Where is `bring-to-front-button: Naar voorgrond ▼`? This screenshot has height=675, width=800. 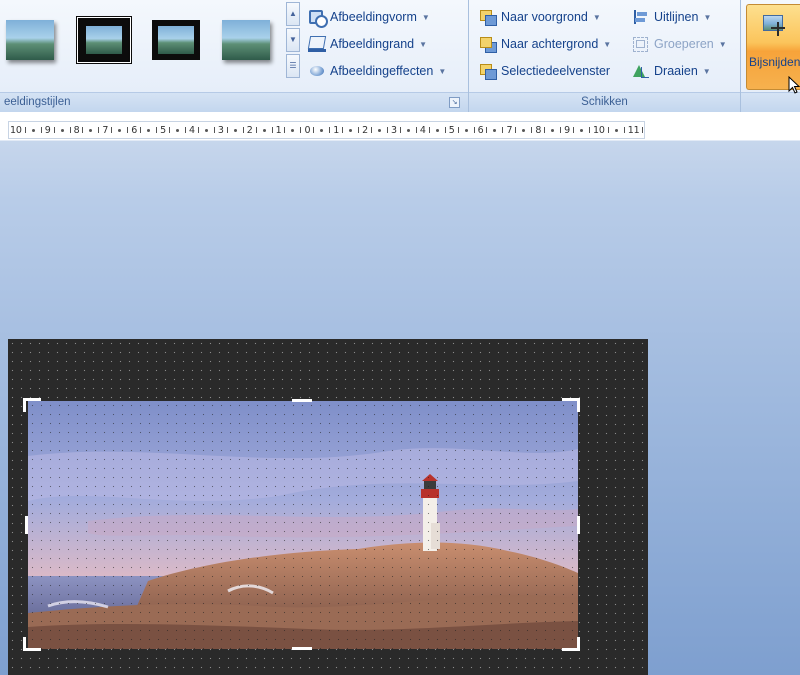 bring-to-front-button: Naar voorgrond ▼ is located at coordinates (540, 17).